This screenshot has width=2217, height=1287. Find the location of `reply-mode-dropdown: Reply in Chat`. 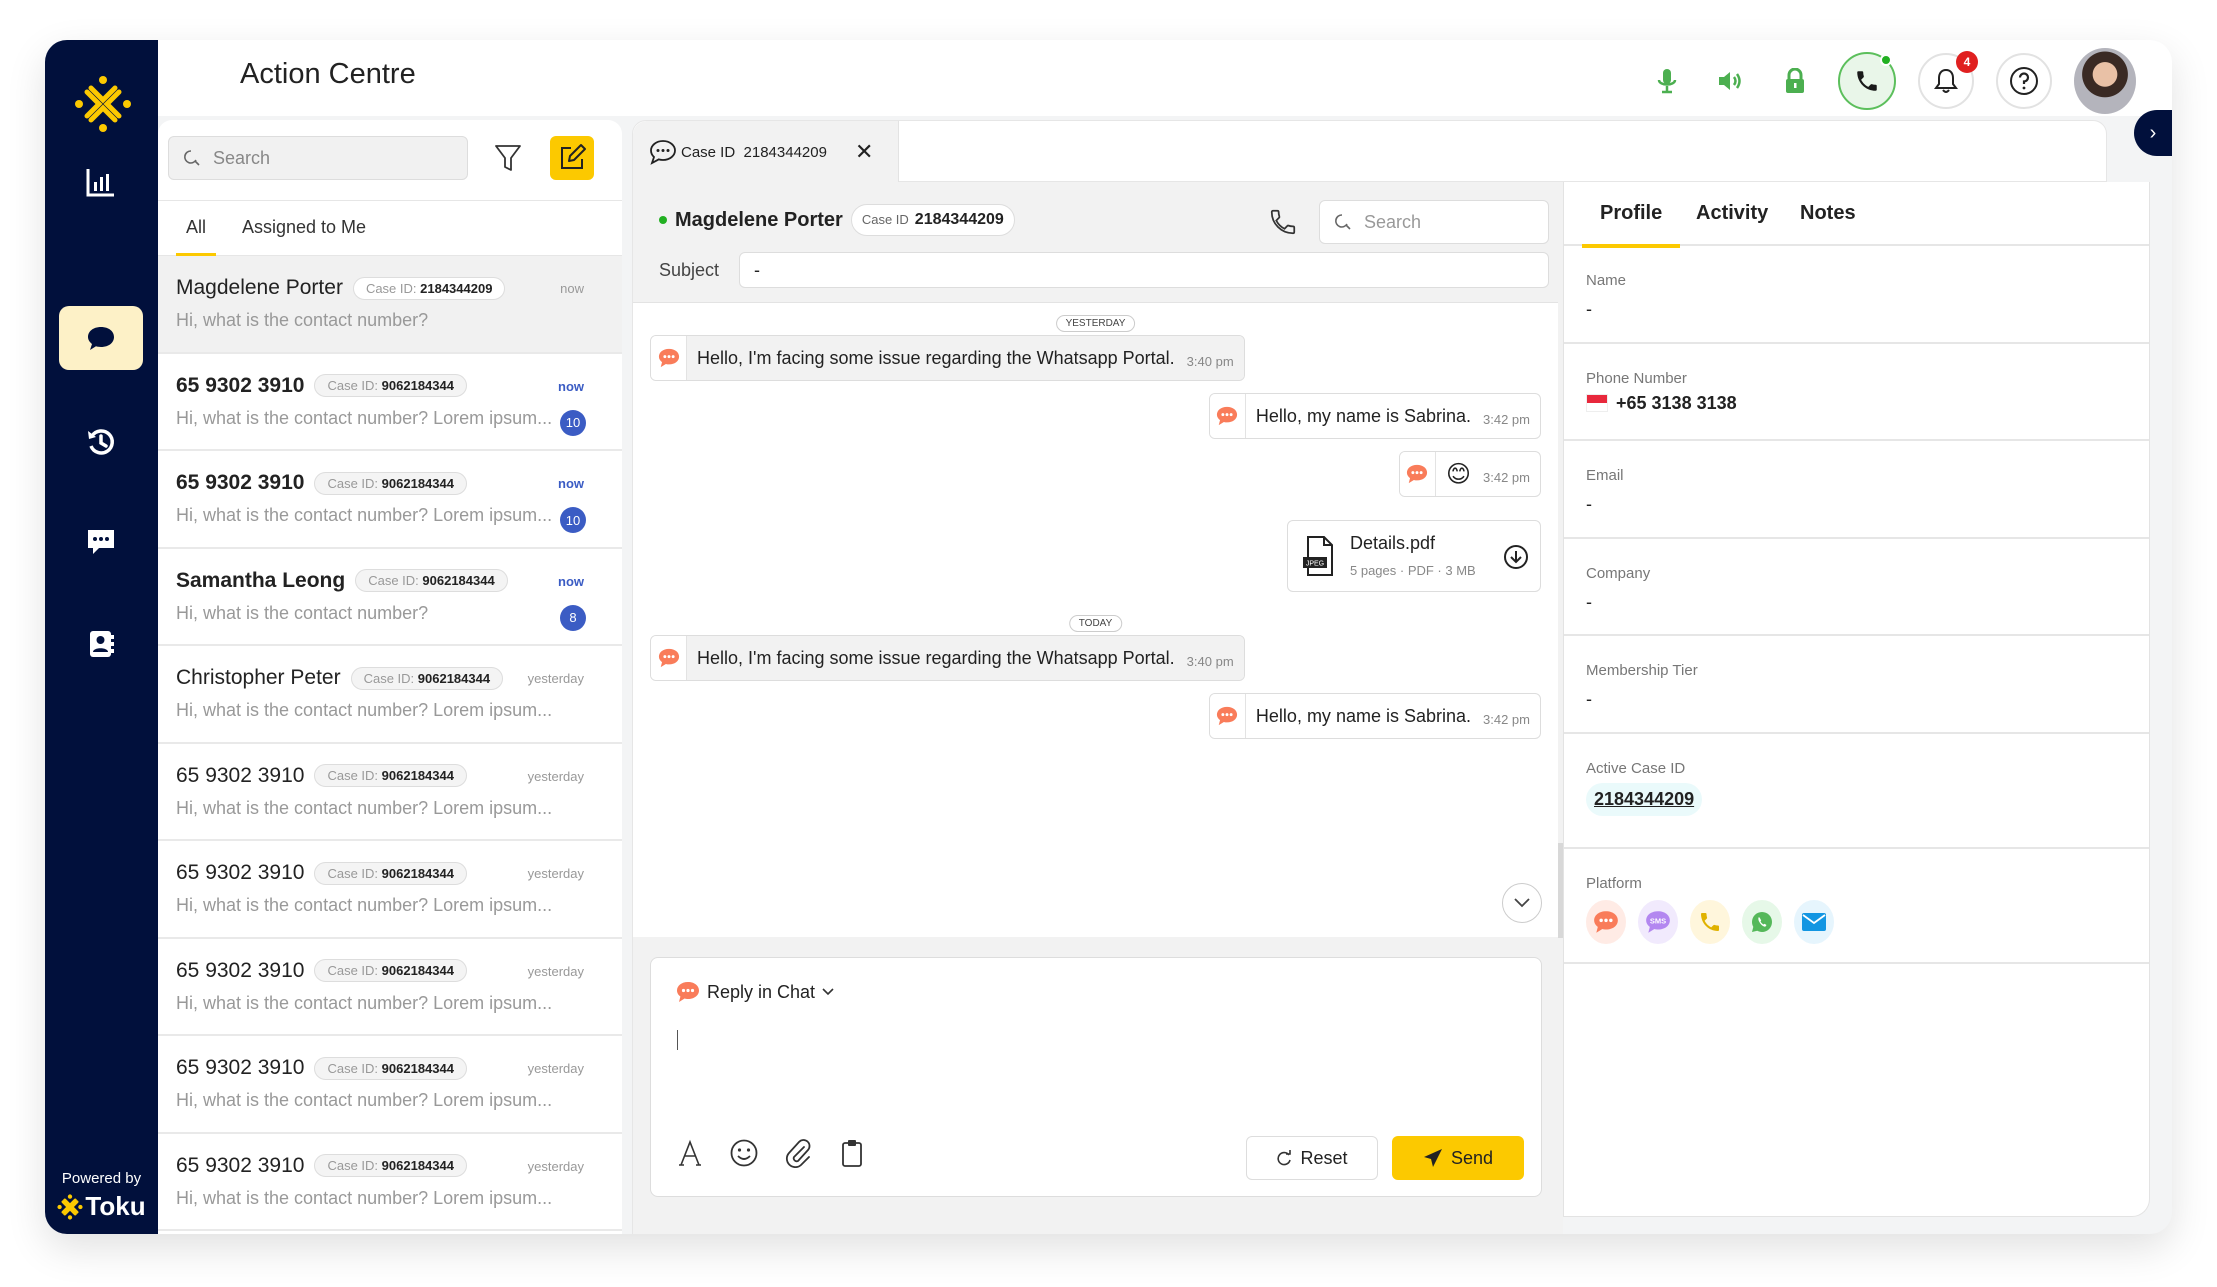

reply-mode-dropdown: Reply in Chat is located at coordinates (755, 992).